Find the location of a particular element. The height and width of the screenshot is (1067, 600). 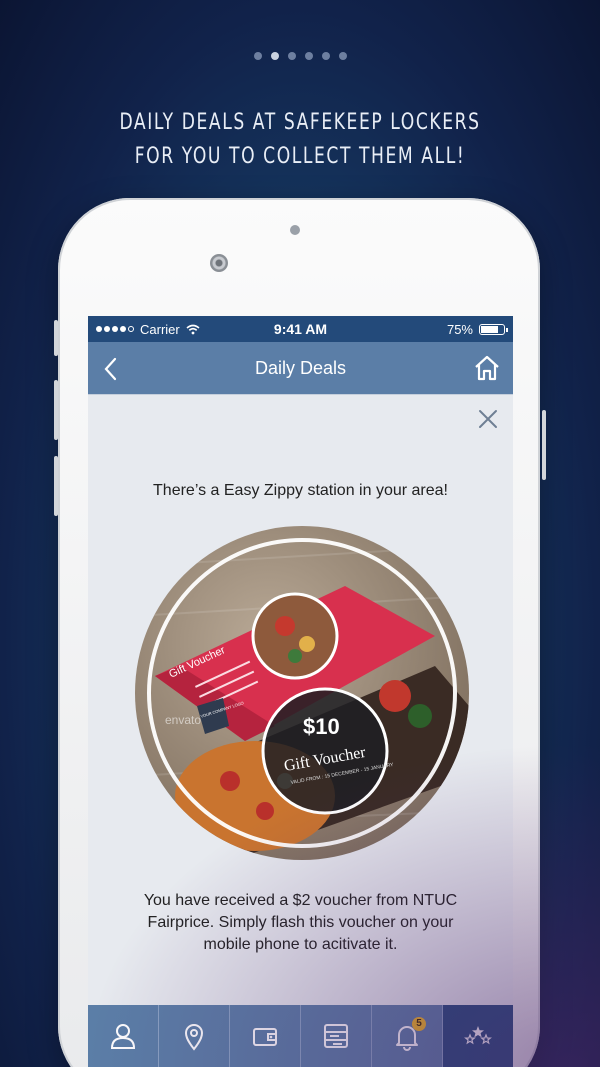

tab-wallet is located at coordinates (265, 1036).